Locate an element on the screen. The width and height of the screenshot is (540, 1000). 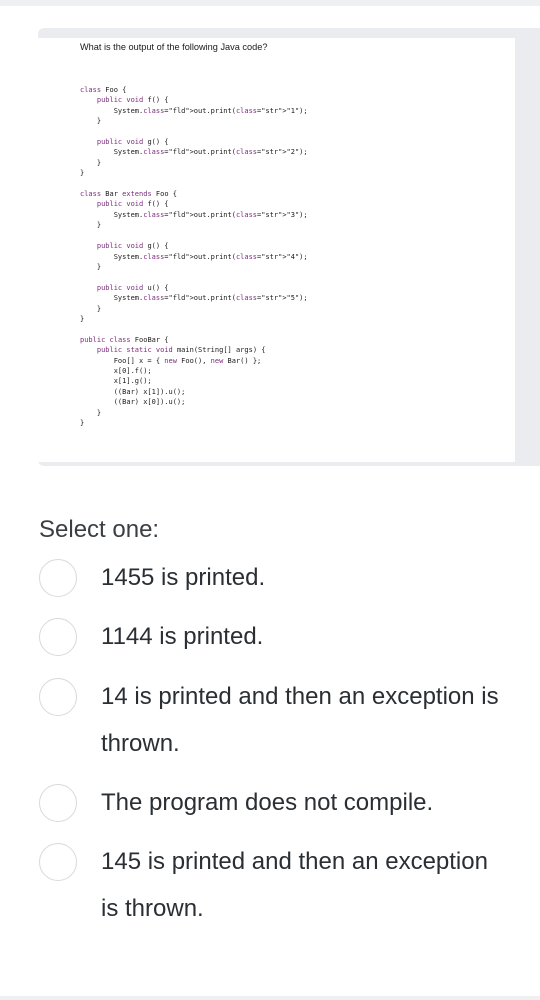
option-2-line1: 1144 is printed. is located at coordinates (182, 636).